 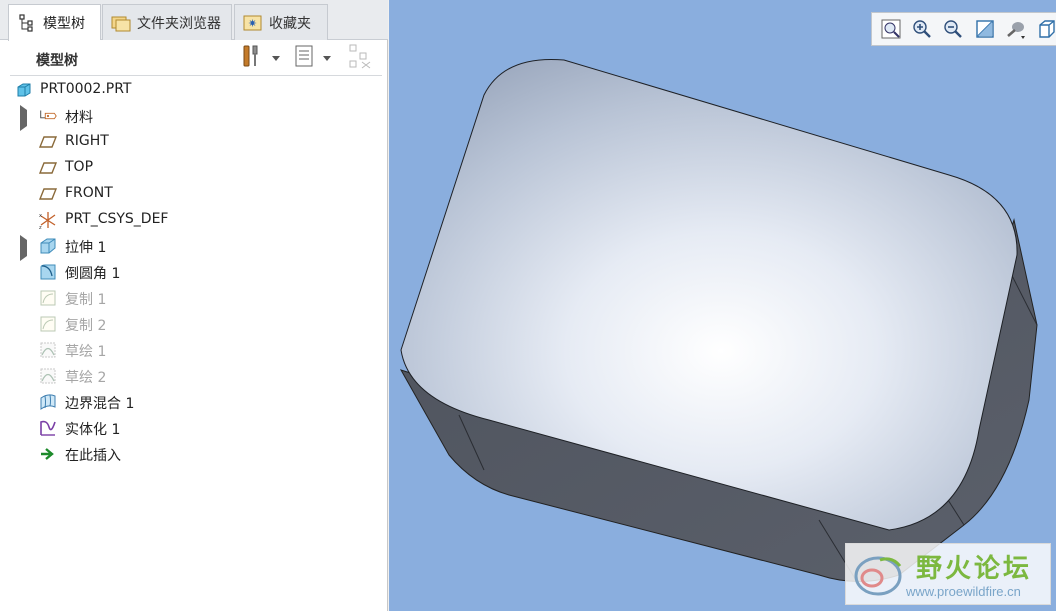 I want to click on tree-item-round: 倒圆角 1, so click(x=196, y=272).